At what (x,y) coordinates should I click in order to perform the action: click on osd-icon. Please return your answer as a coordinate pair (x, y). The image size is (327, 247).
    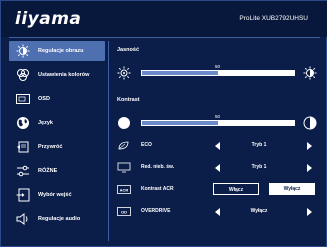
    Looking at the image, I should click on (23, 99).